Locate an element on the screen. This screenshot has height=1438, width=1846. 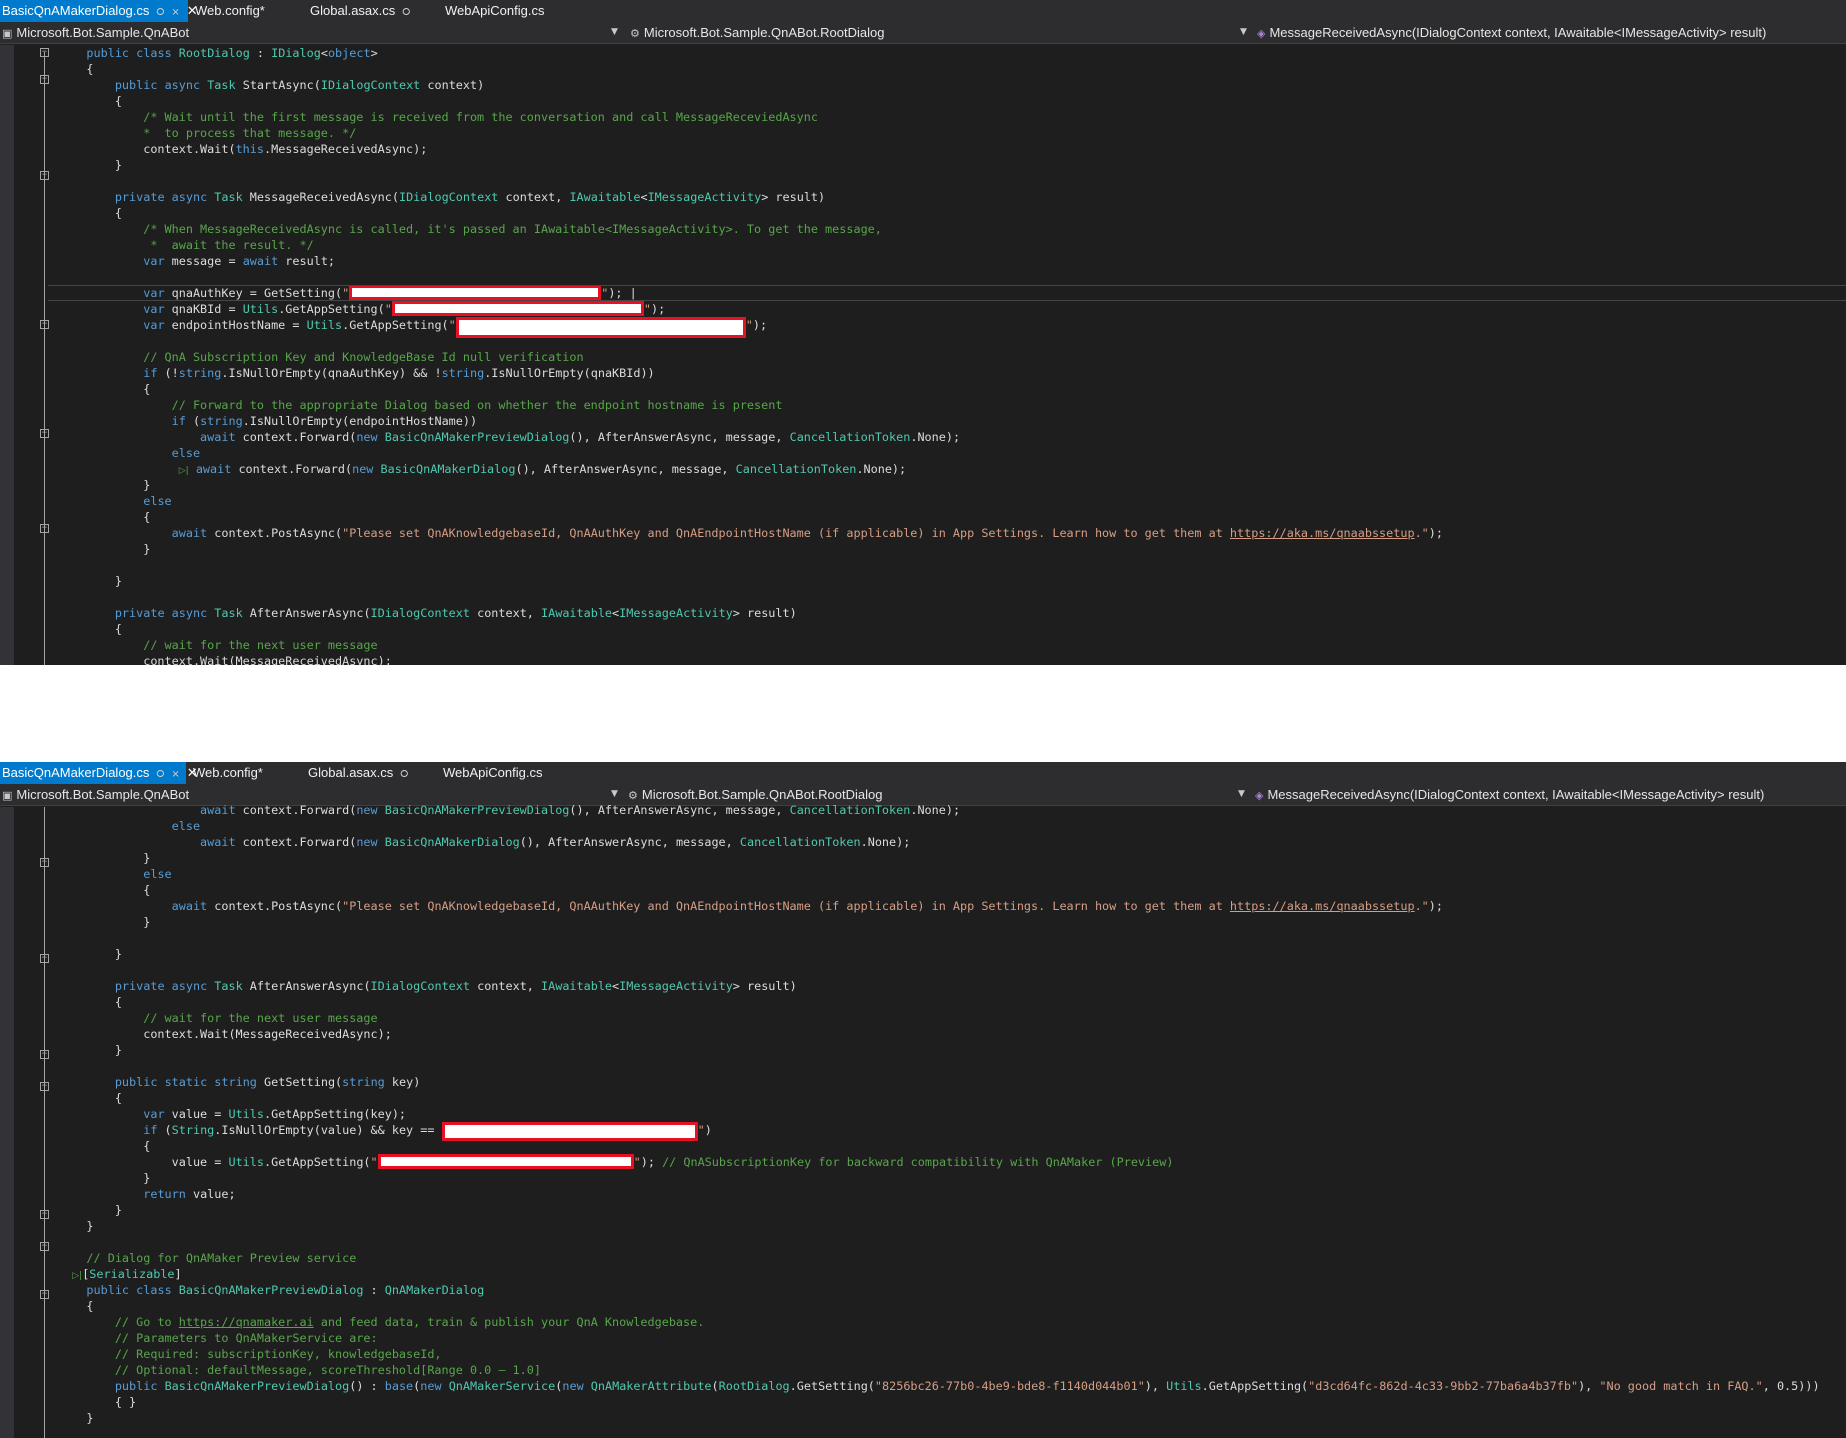
code-string: "d3cd64fc-862d-4c33-9bb2-77ba6a4b37fb" is located at coordinates (1443, 1386).